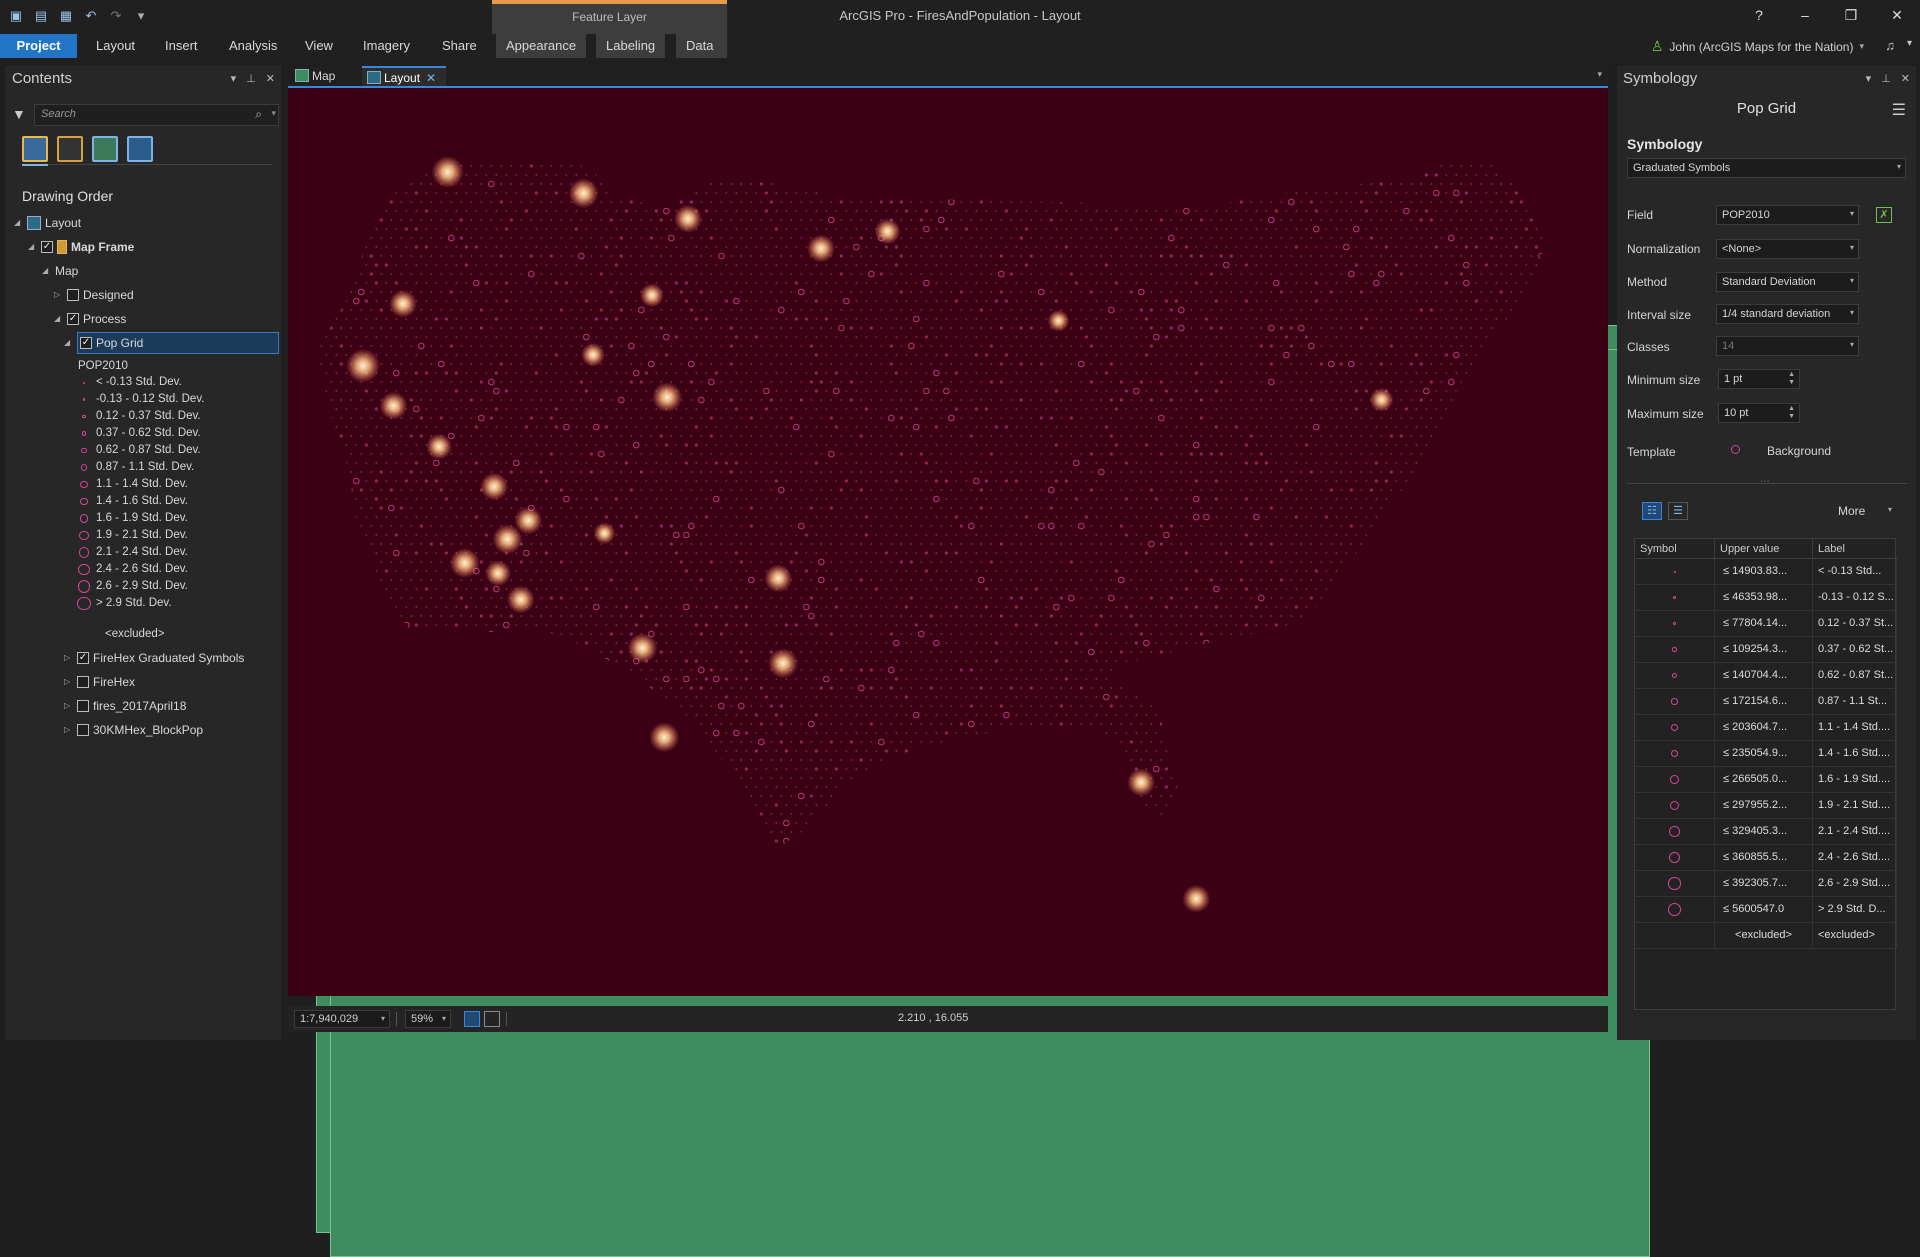  I want to click on method-dropdown: Standard Deviation▾, so click(1787, 282).